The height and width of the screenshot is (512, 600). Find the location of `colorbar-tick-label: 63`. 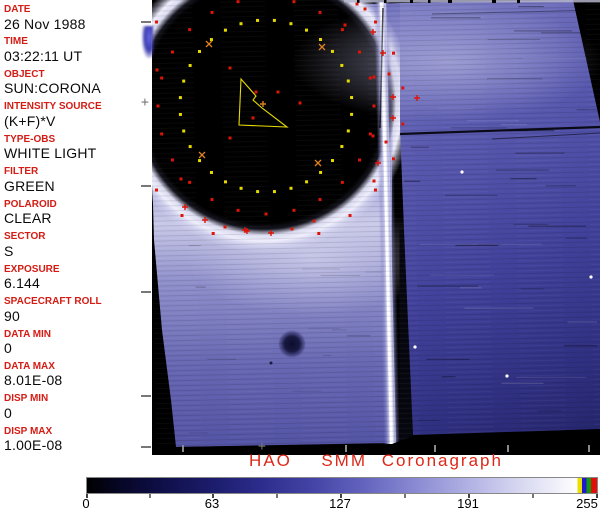

colorbar-tick-label: 63 is located at coordinates (212, 503).